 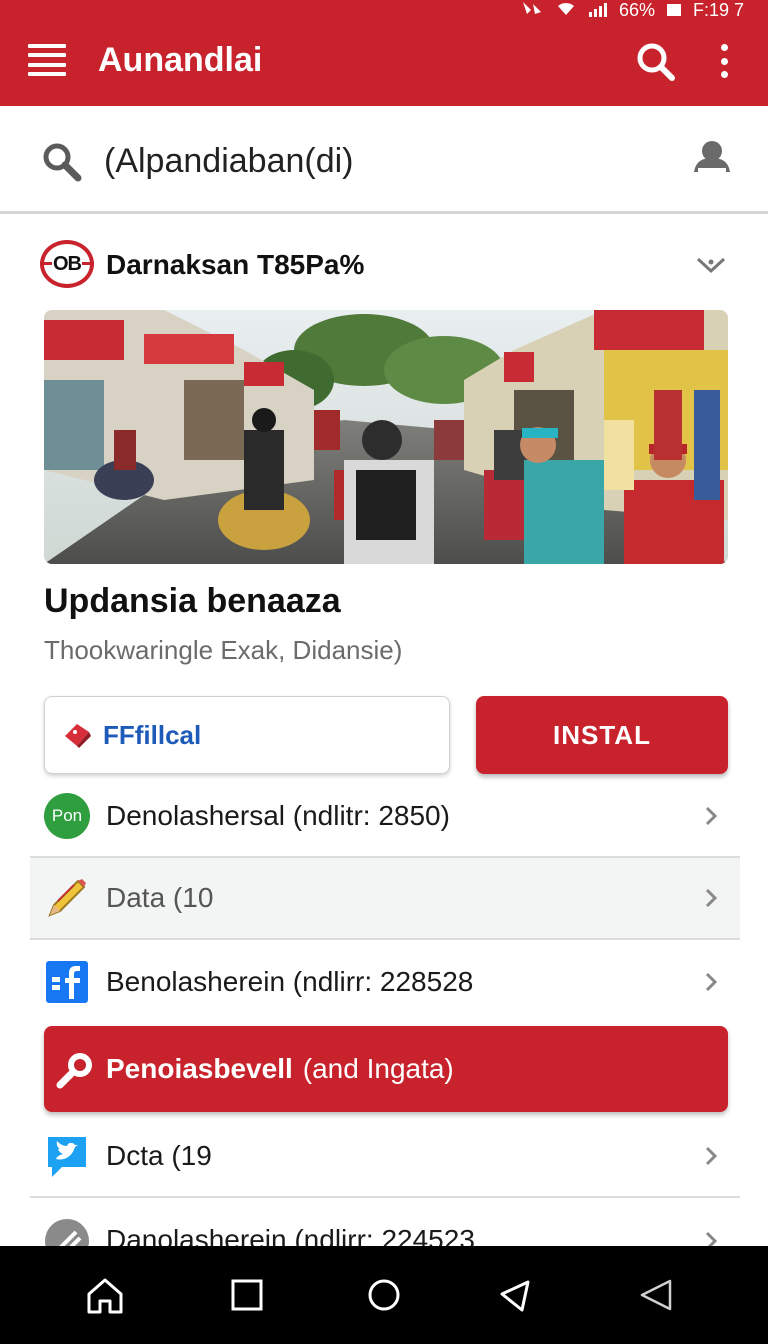 What do you see at coordinates (636, 10) in the screenshot?
I see `battery-percent: 66%` at bounding box center [636, 10].